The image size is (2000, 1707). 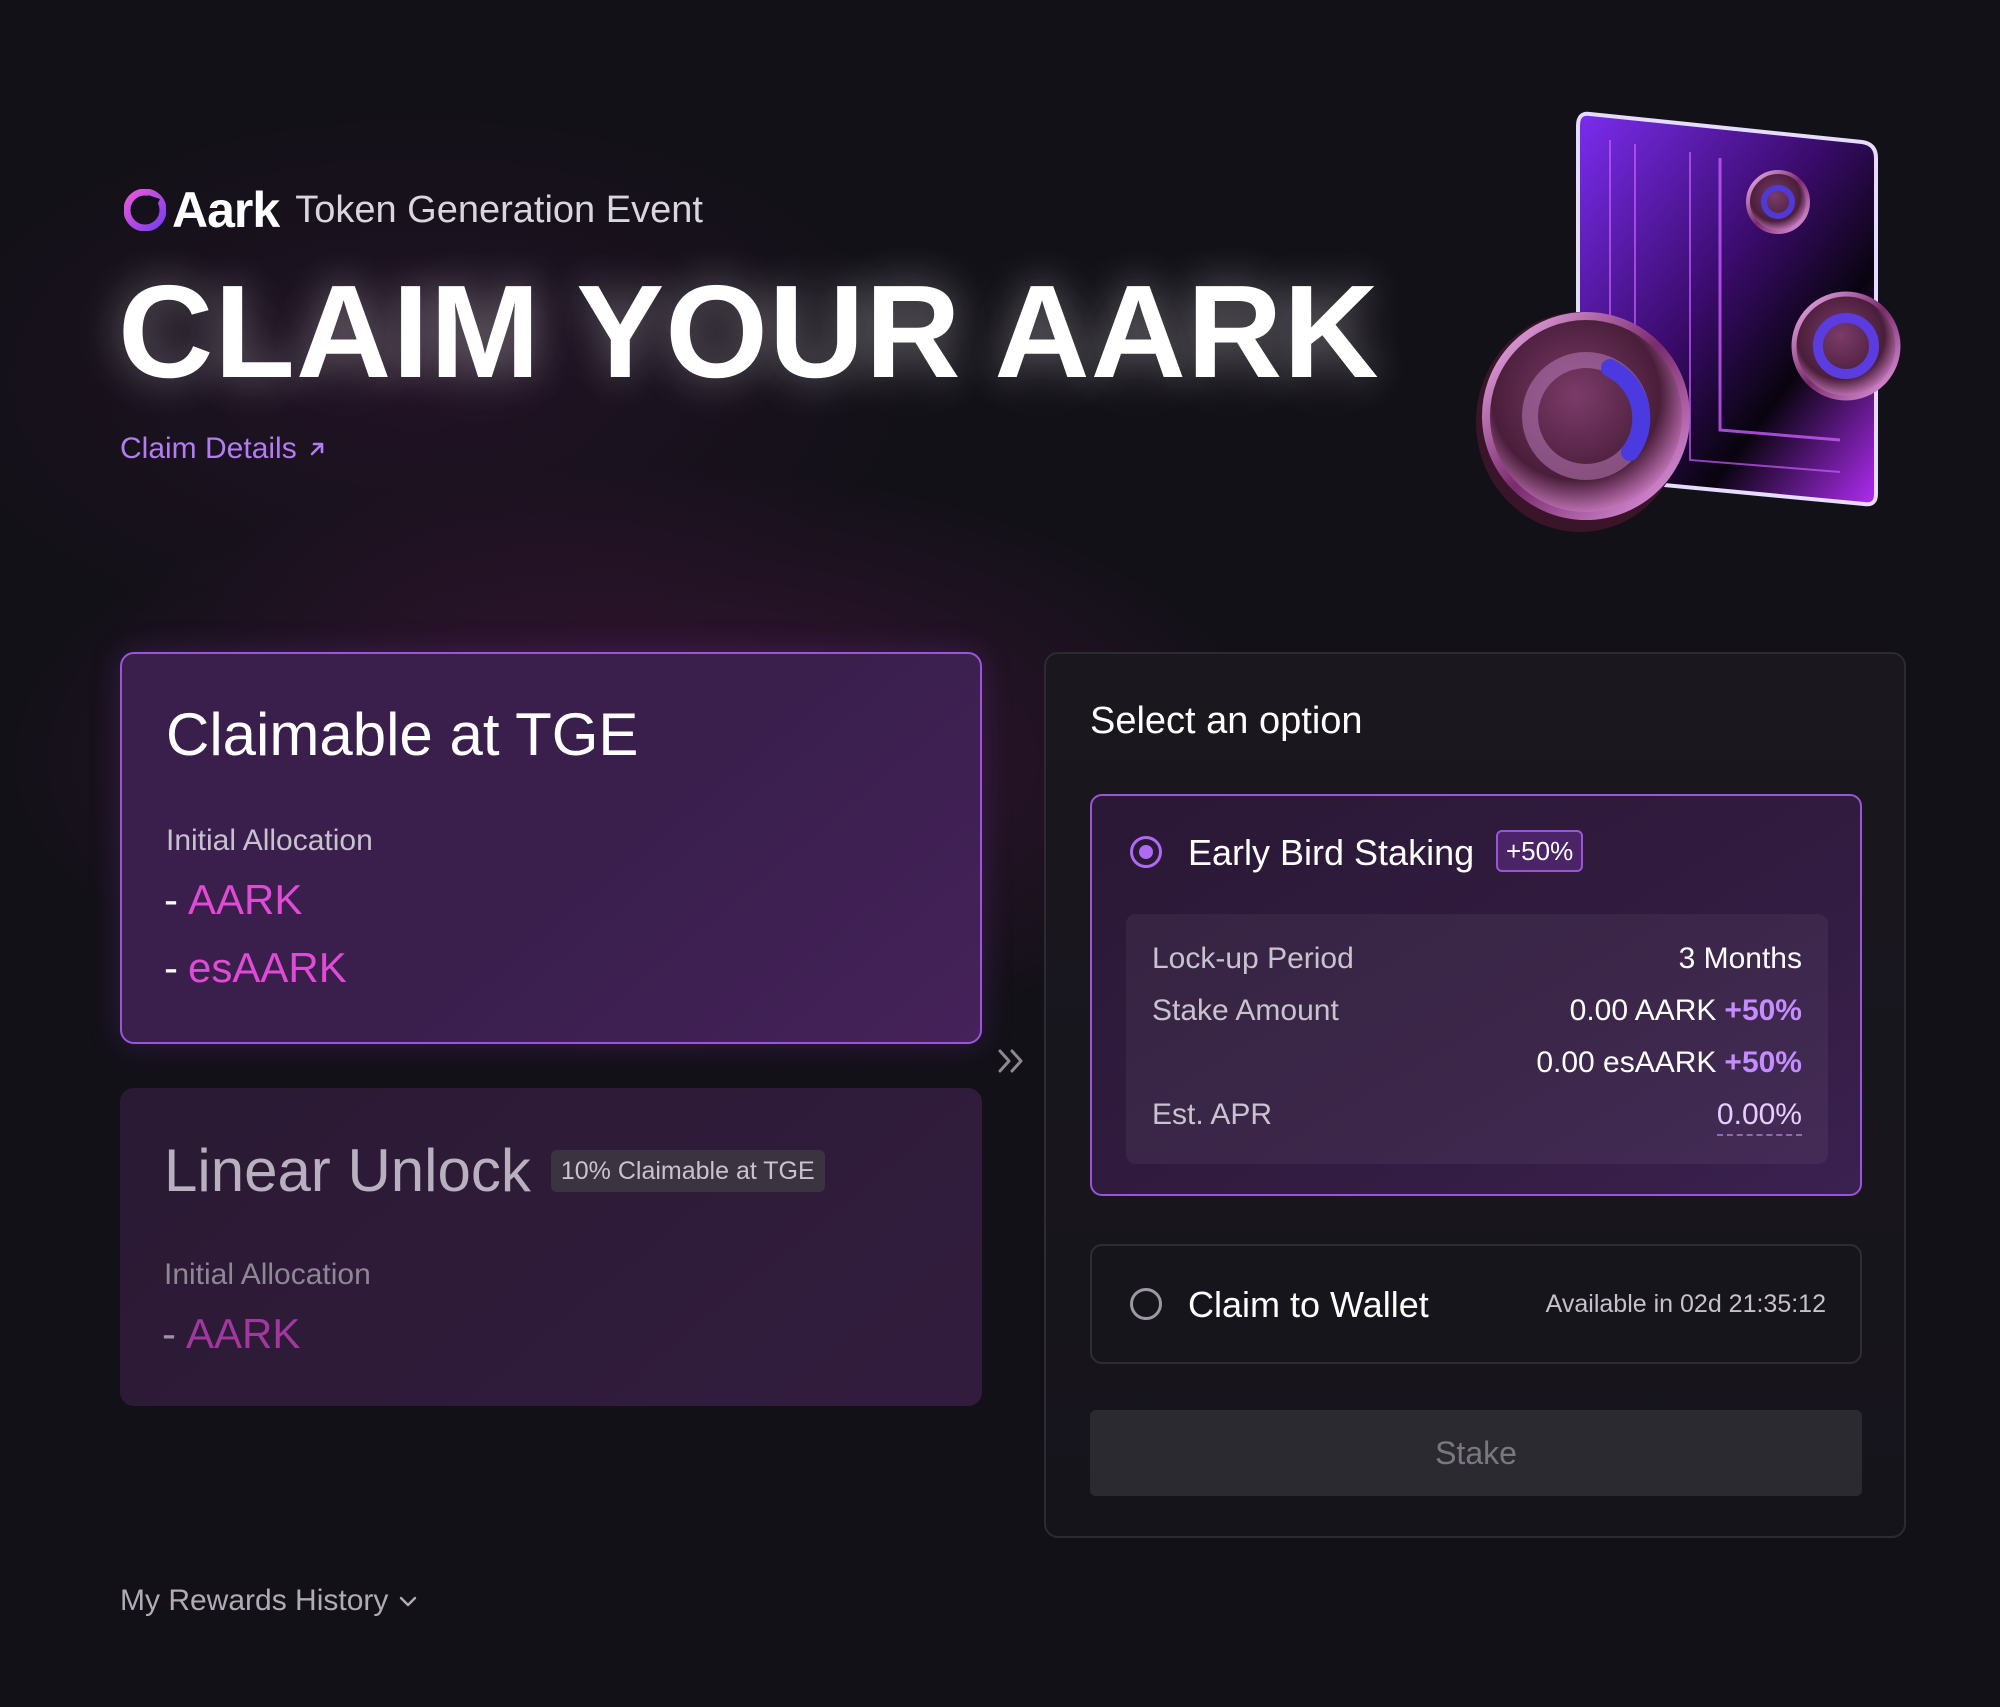 What do you see at coordinates (1146, 1304) in the screenshot?
I see `radio-unselected` at bounding box center [1146, 1304].